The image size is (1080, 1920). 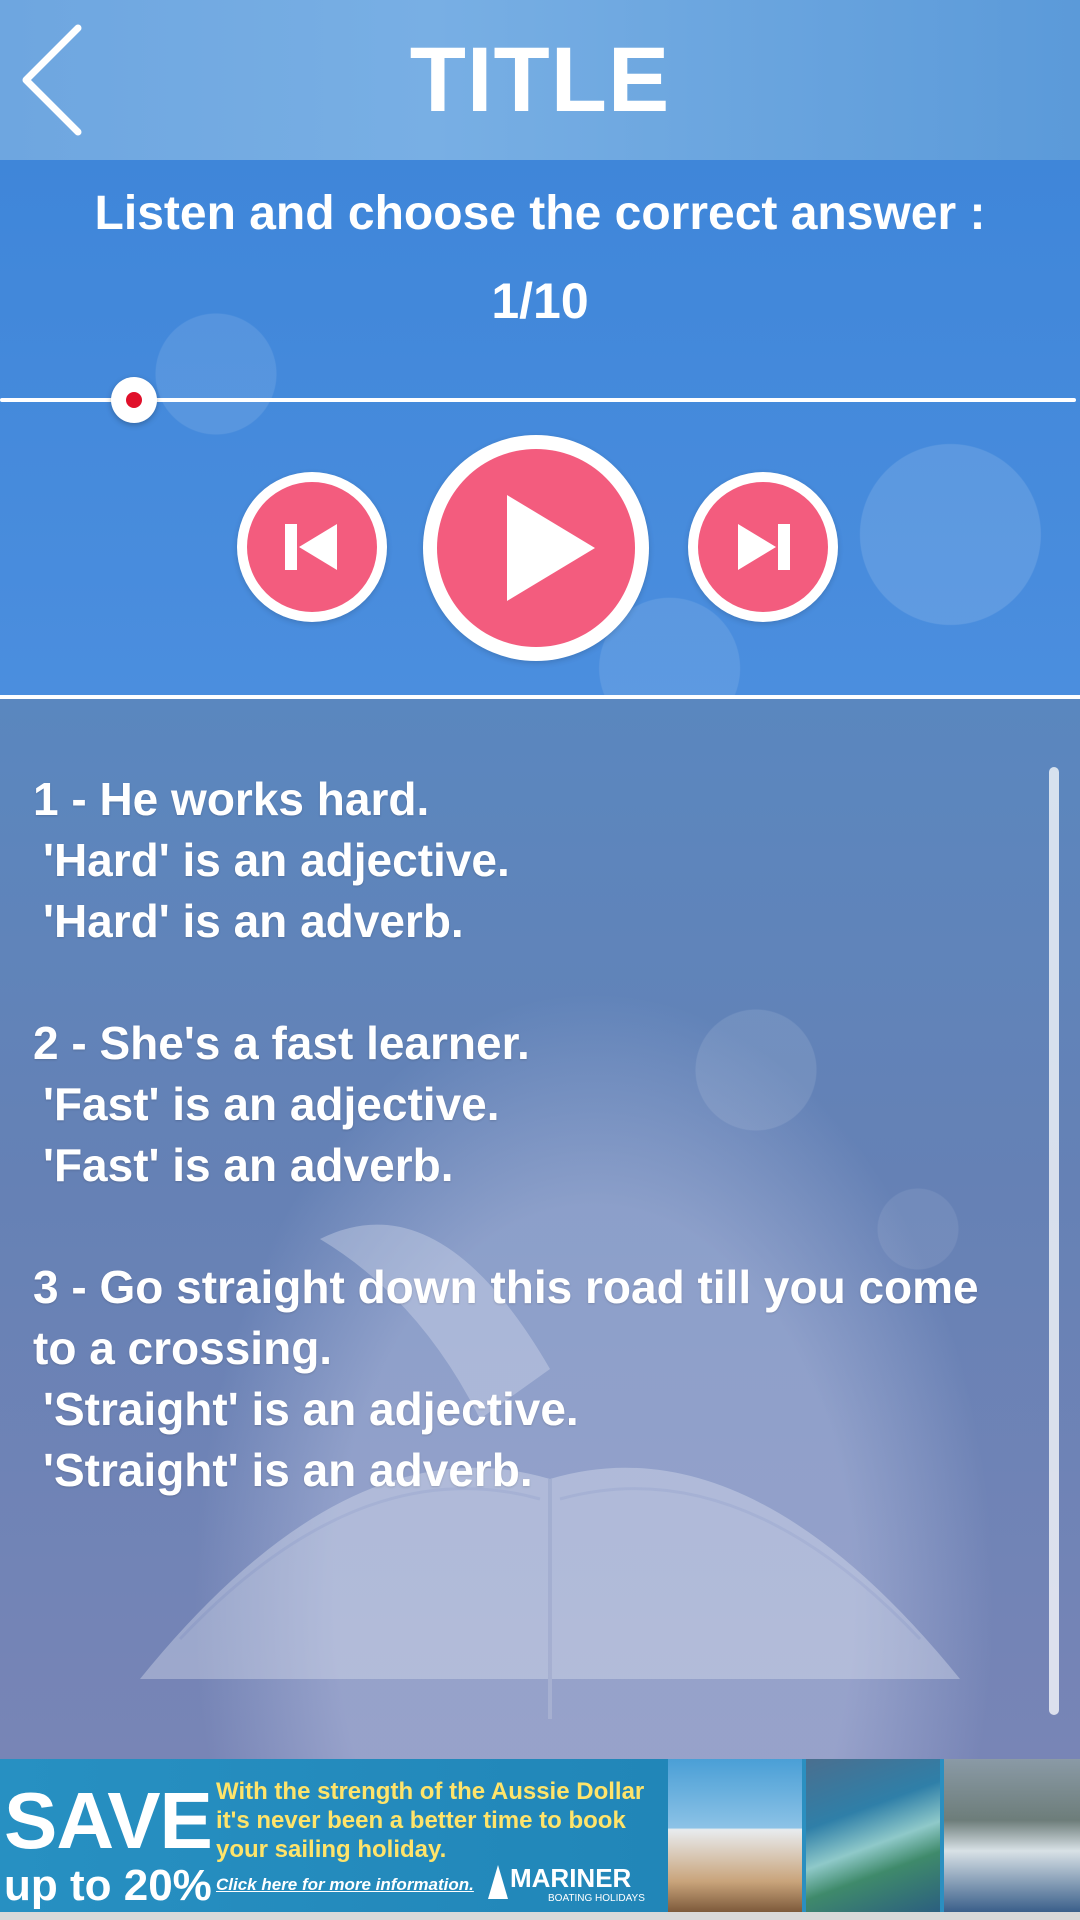 What do you see at coordinates (540, 1916) in the screenshot?
I see `bottom-strip` at bounding box center [540, 1916].